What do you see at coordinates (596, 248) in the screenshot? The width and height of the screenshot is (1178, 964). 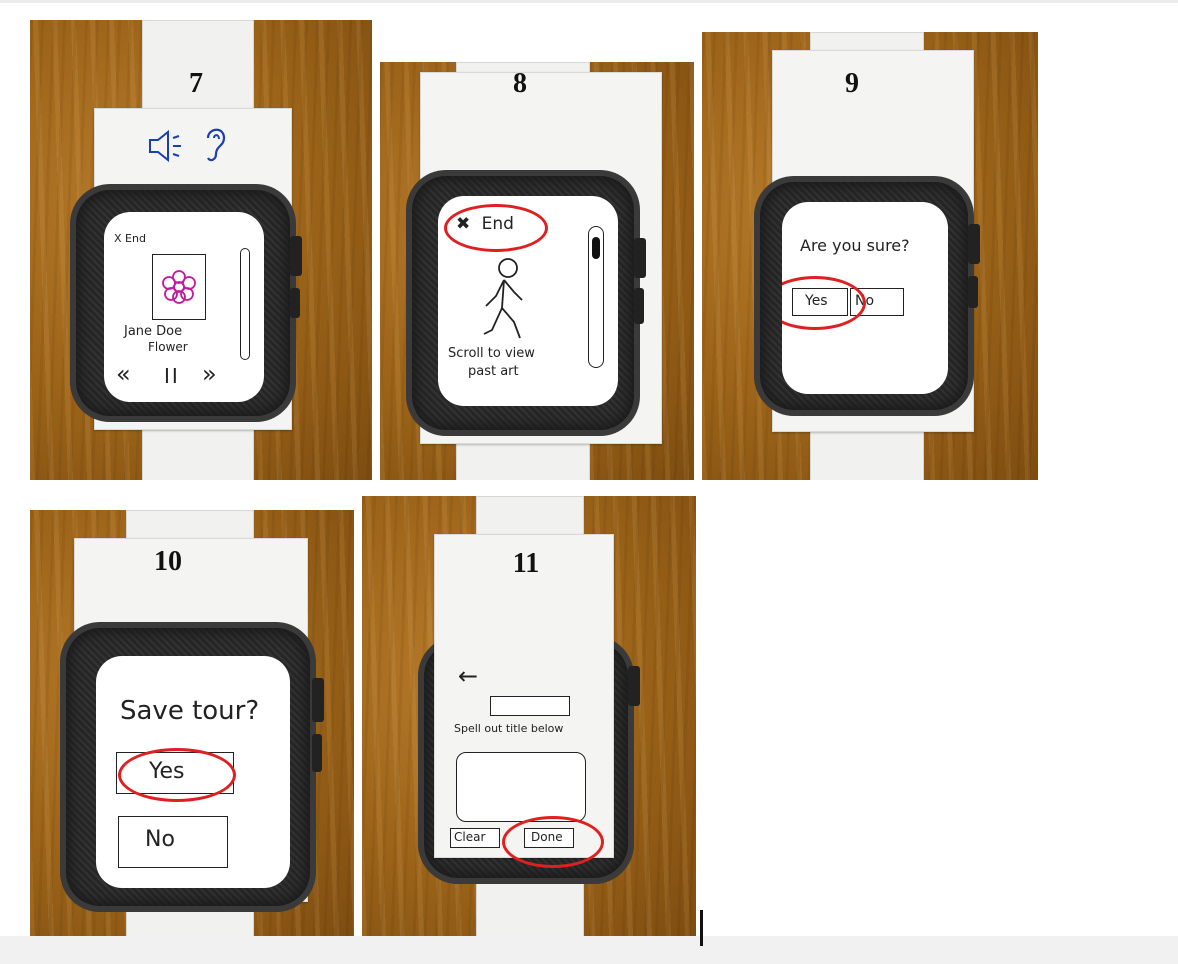 I see `scroll-thumb` at bounding box center [596, 248].